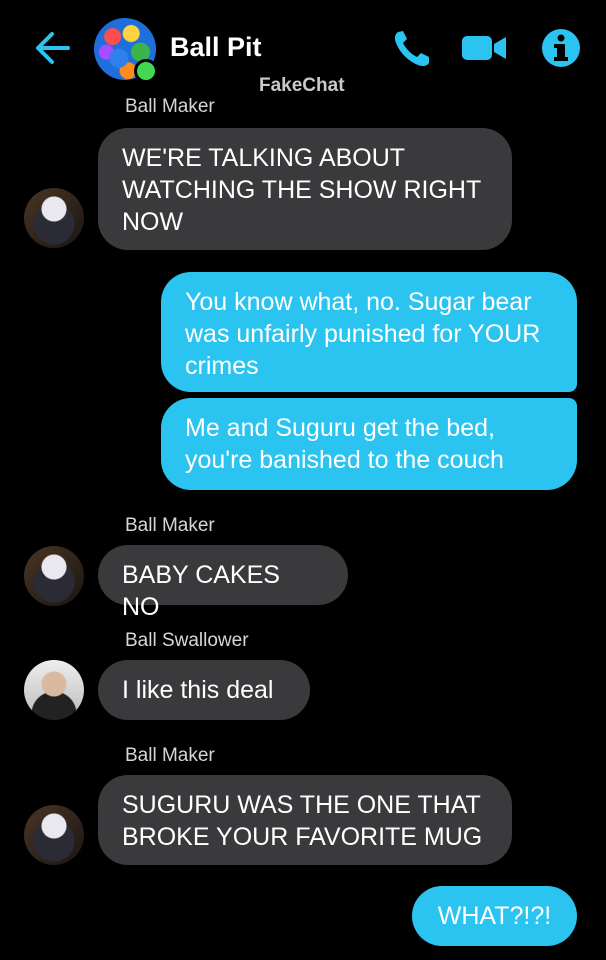 The image size is (606, 960). Describe the element at coordinates (561, 48) in the screenshot. I see `info-icon` at that location.